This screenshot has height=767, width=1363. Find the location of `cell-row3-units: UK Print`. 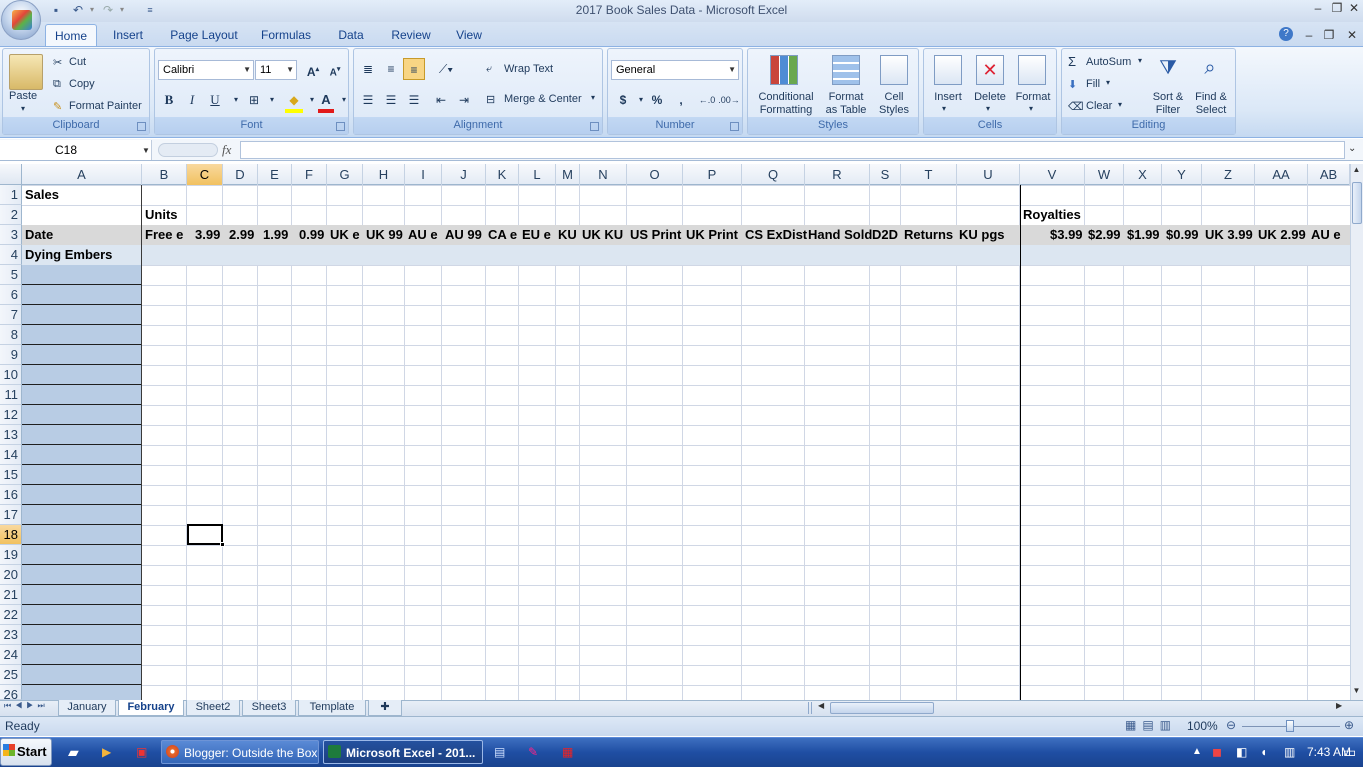

cell-row3-units: UK Print is located at coordinates (712, 235).